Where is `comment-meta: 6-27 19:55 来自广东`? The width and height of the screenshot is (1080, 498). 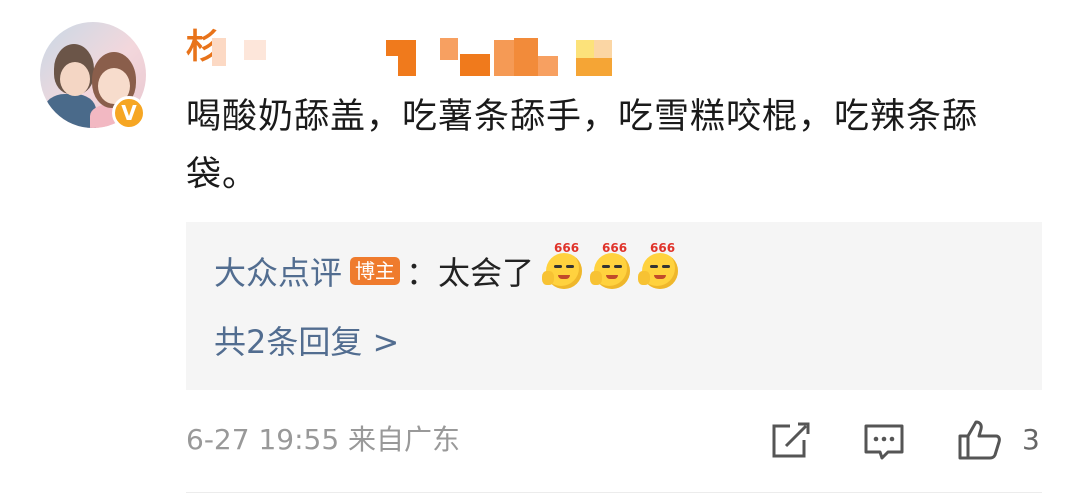 comment-meta: 6-27 19:55 来自广东 is located at coordinates (323, 440).